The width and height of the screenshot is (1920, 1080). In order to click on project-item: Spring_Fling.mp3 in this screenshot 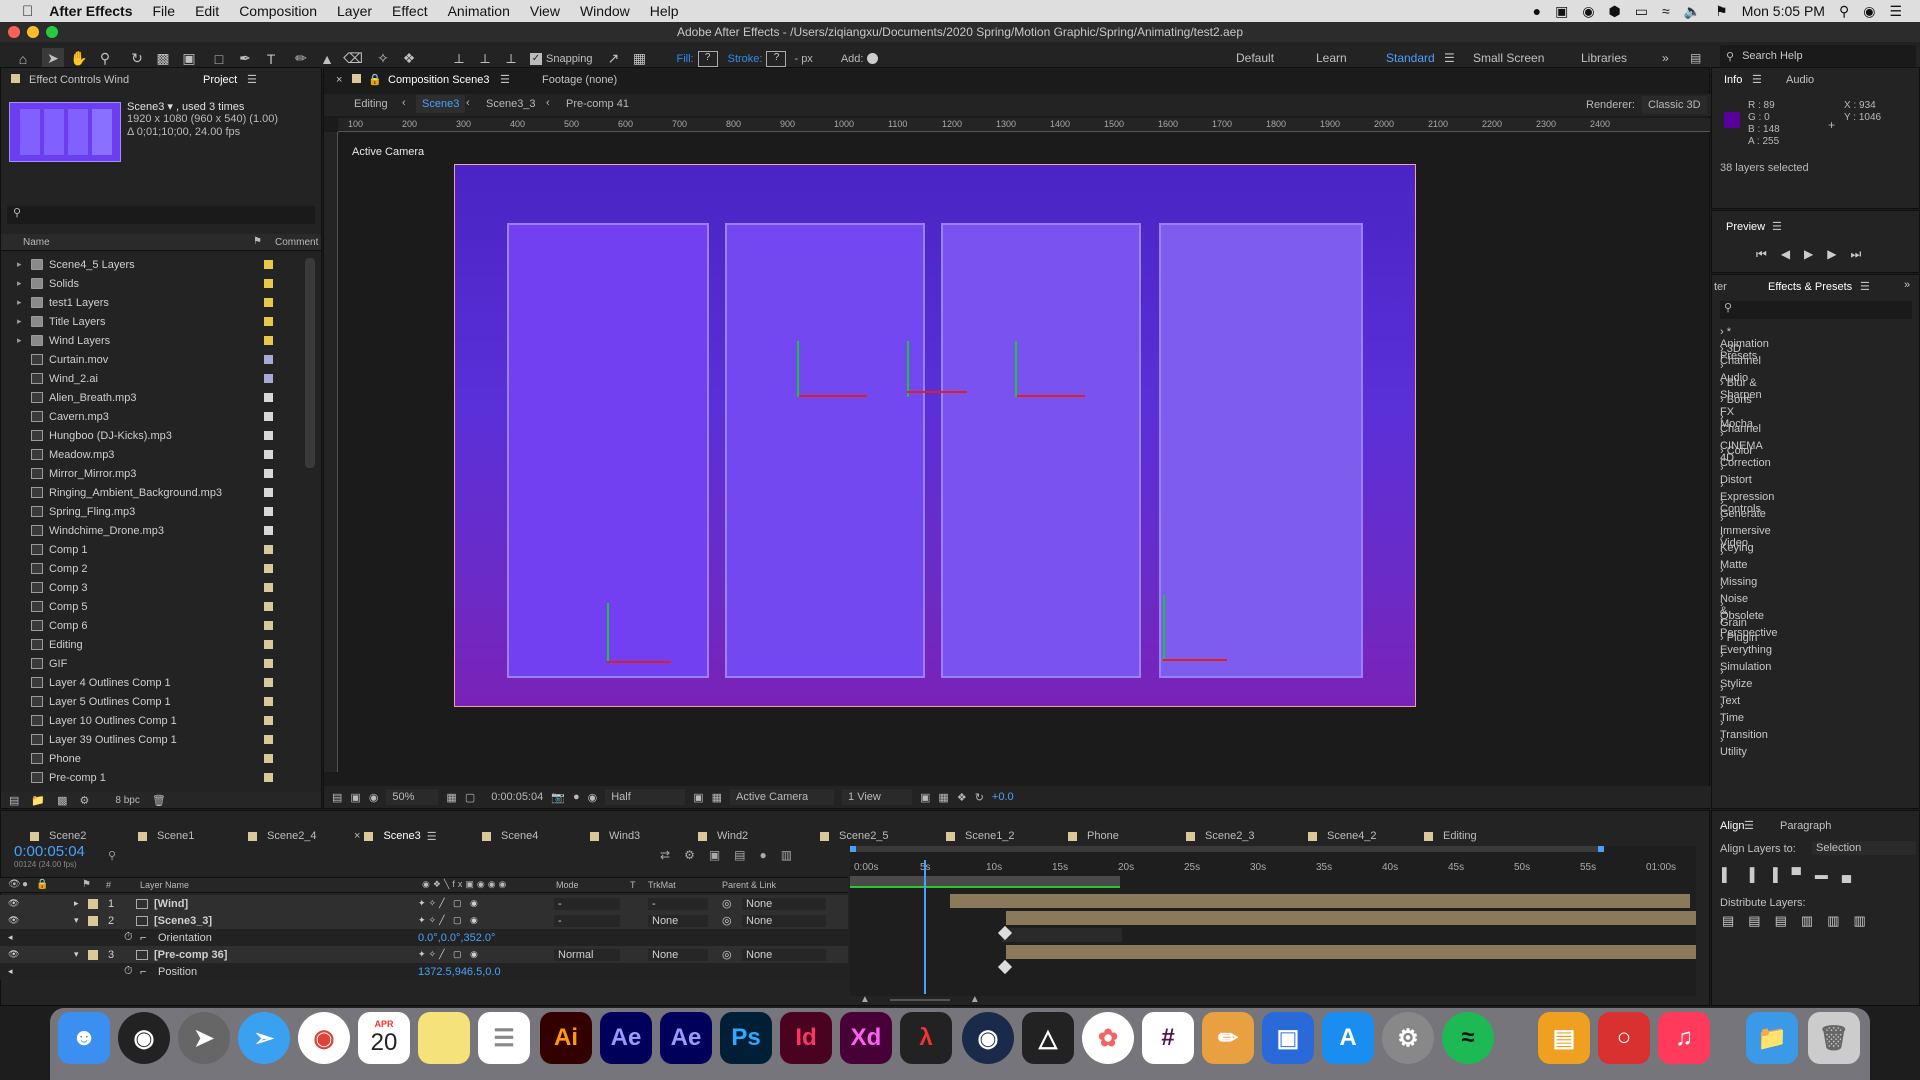, I will do `click(176, 511)`.